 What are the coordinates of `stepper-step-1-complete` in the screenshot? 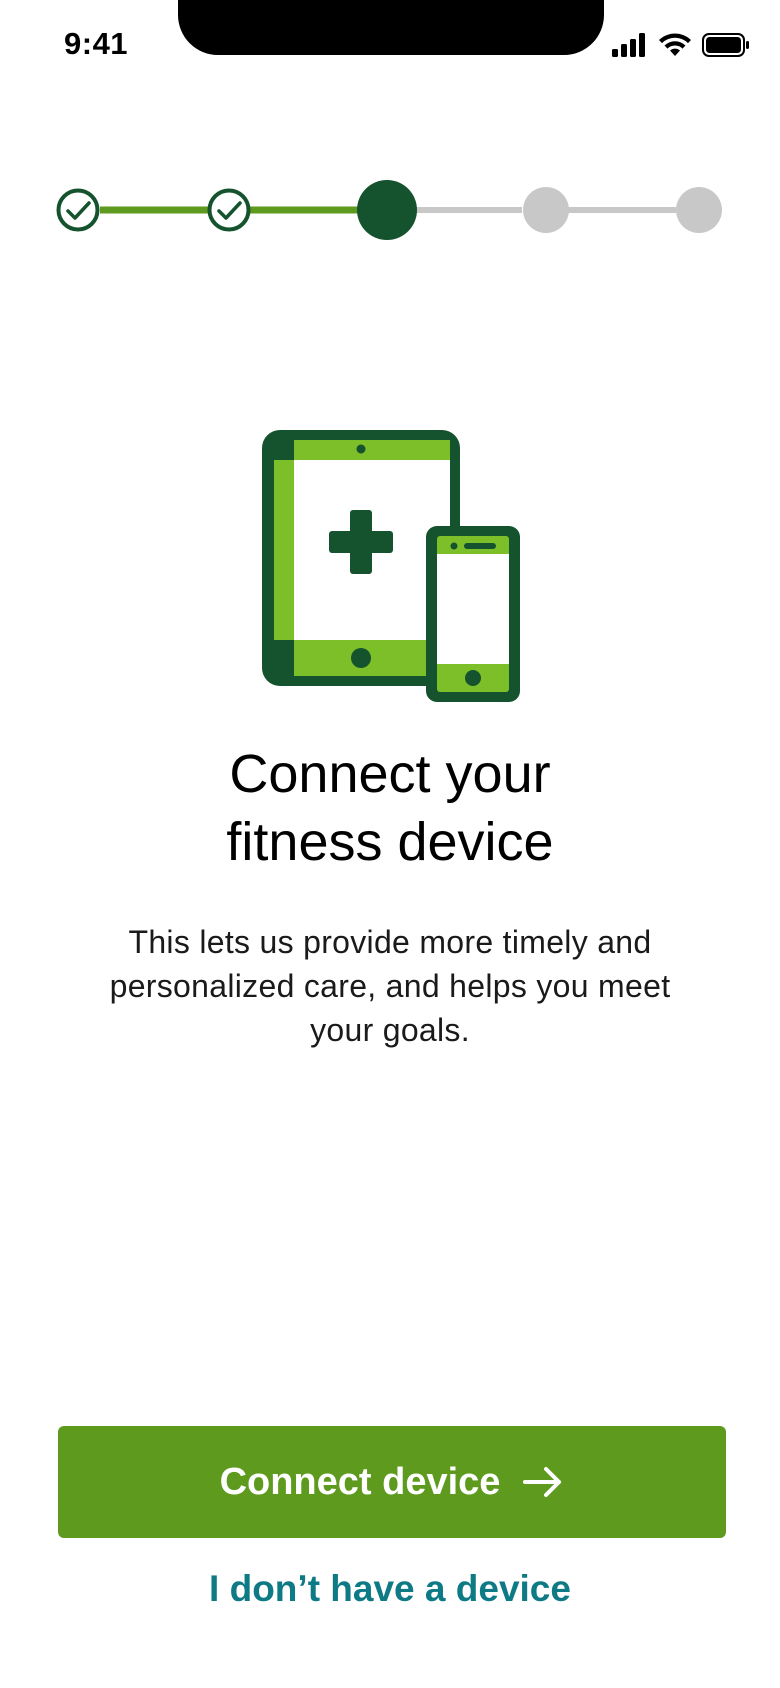 It's located at (78, 210).